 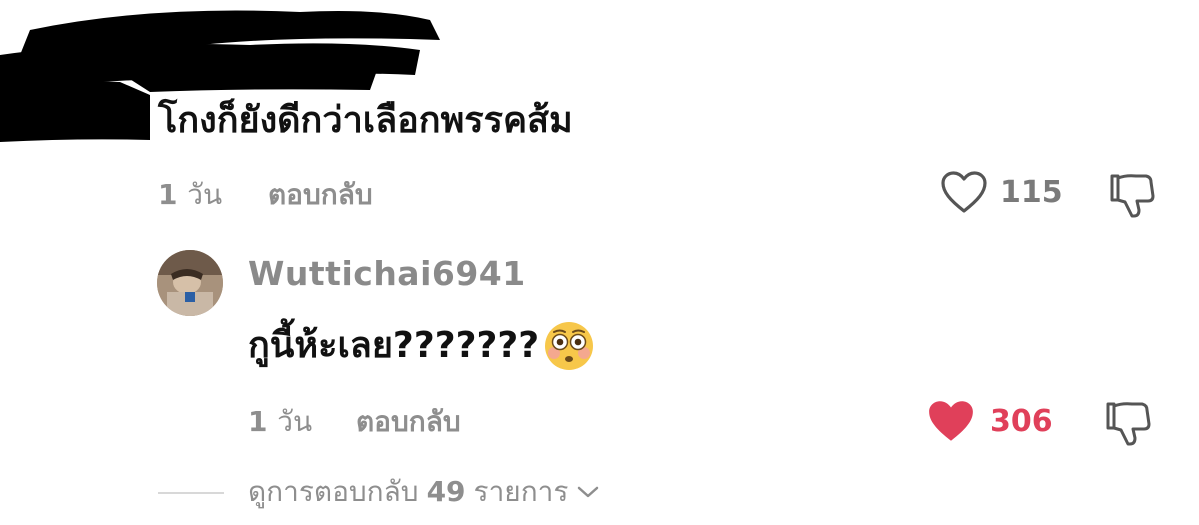 What do you see at coordinates (446, 491) in the screenshot?
I see `view-replies-count: 49` at bounding box center [446, 491].